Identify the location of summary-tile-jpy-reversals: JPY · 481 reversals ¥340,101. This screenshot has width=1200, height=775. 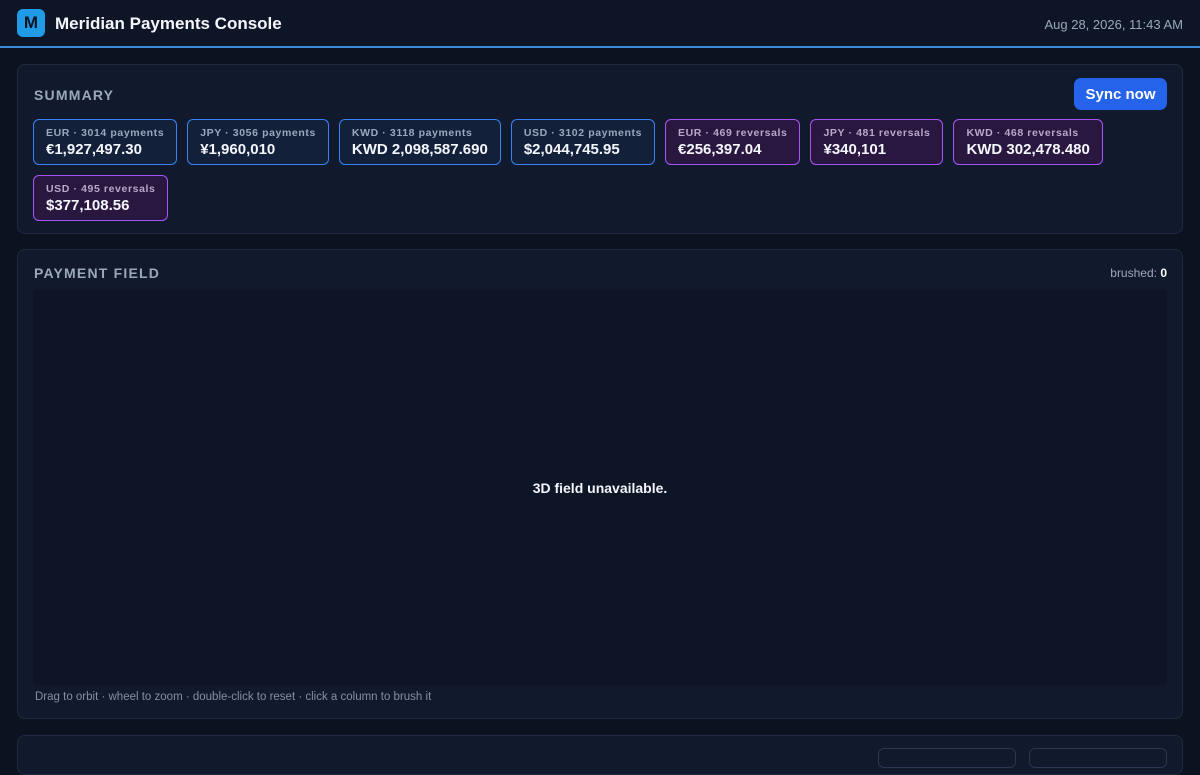
(877, 142).